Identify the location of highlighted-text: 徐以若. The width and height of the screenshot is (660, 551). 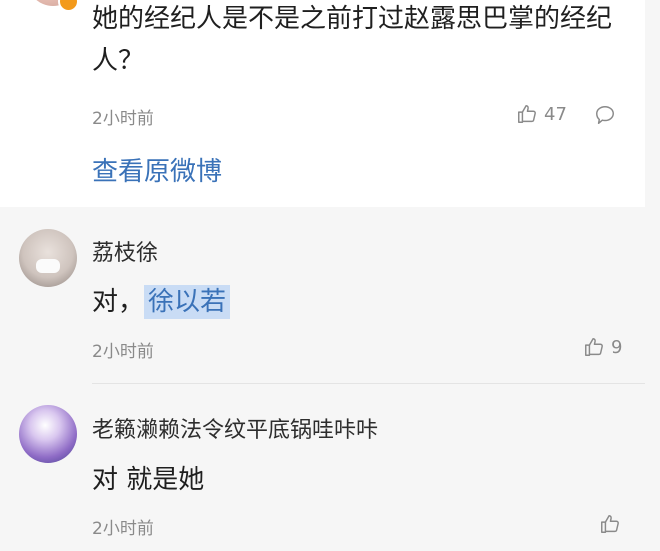
(187, 302).